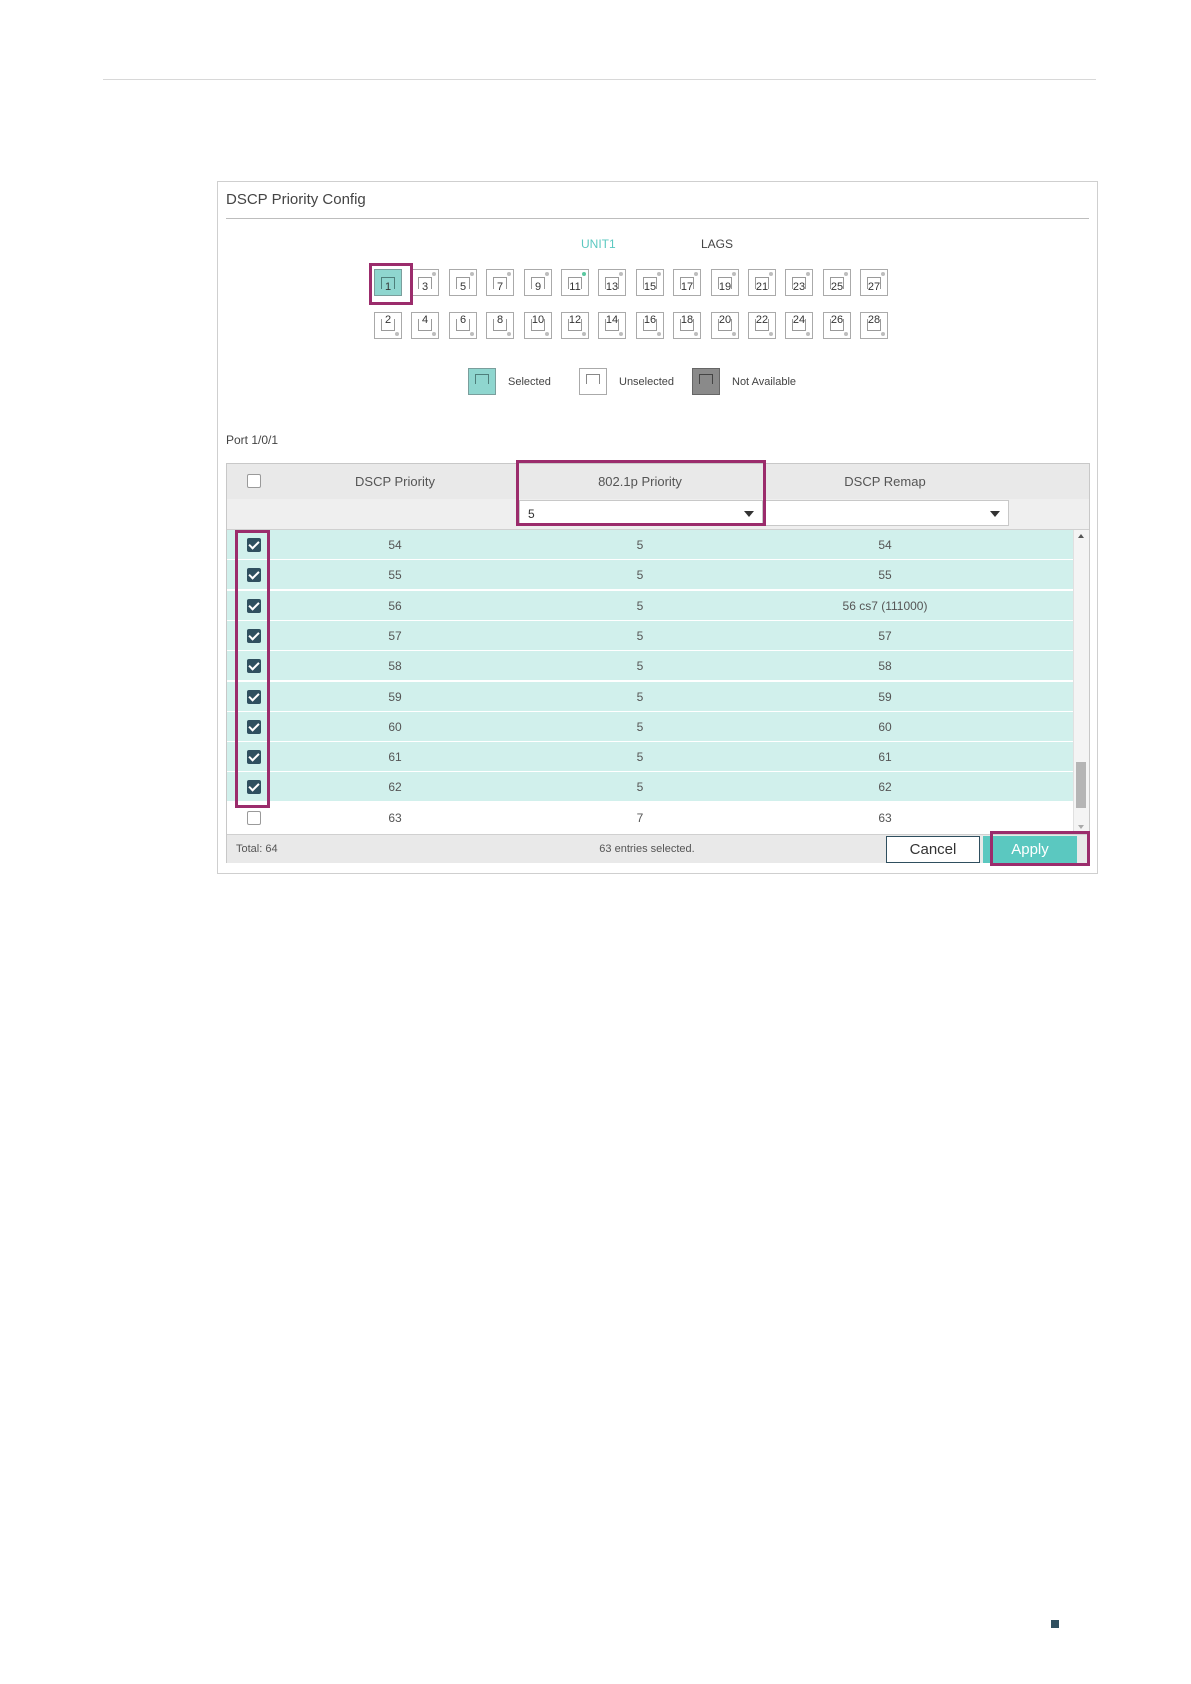  I want to click on table-row: 62 5 62, so click(650, 787).